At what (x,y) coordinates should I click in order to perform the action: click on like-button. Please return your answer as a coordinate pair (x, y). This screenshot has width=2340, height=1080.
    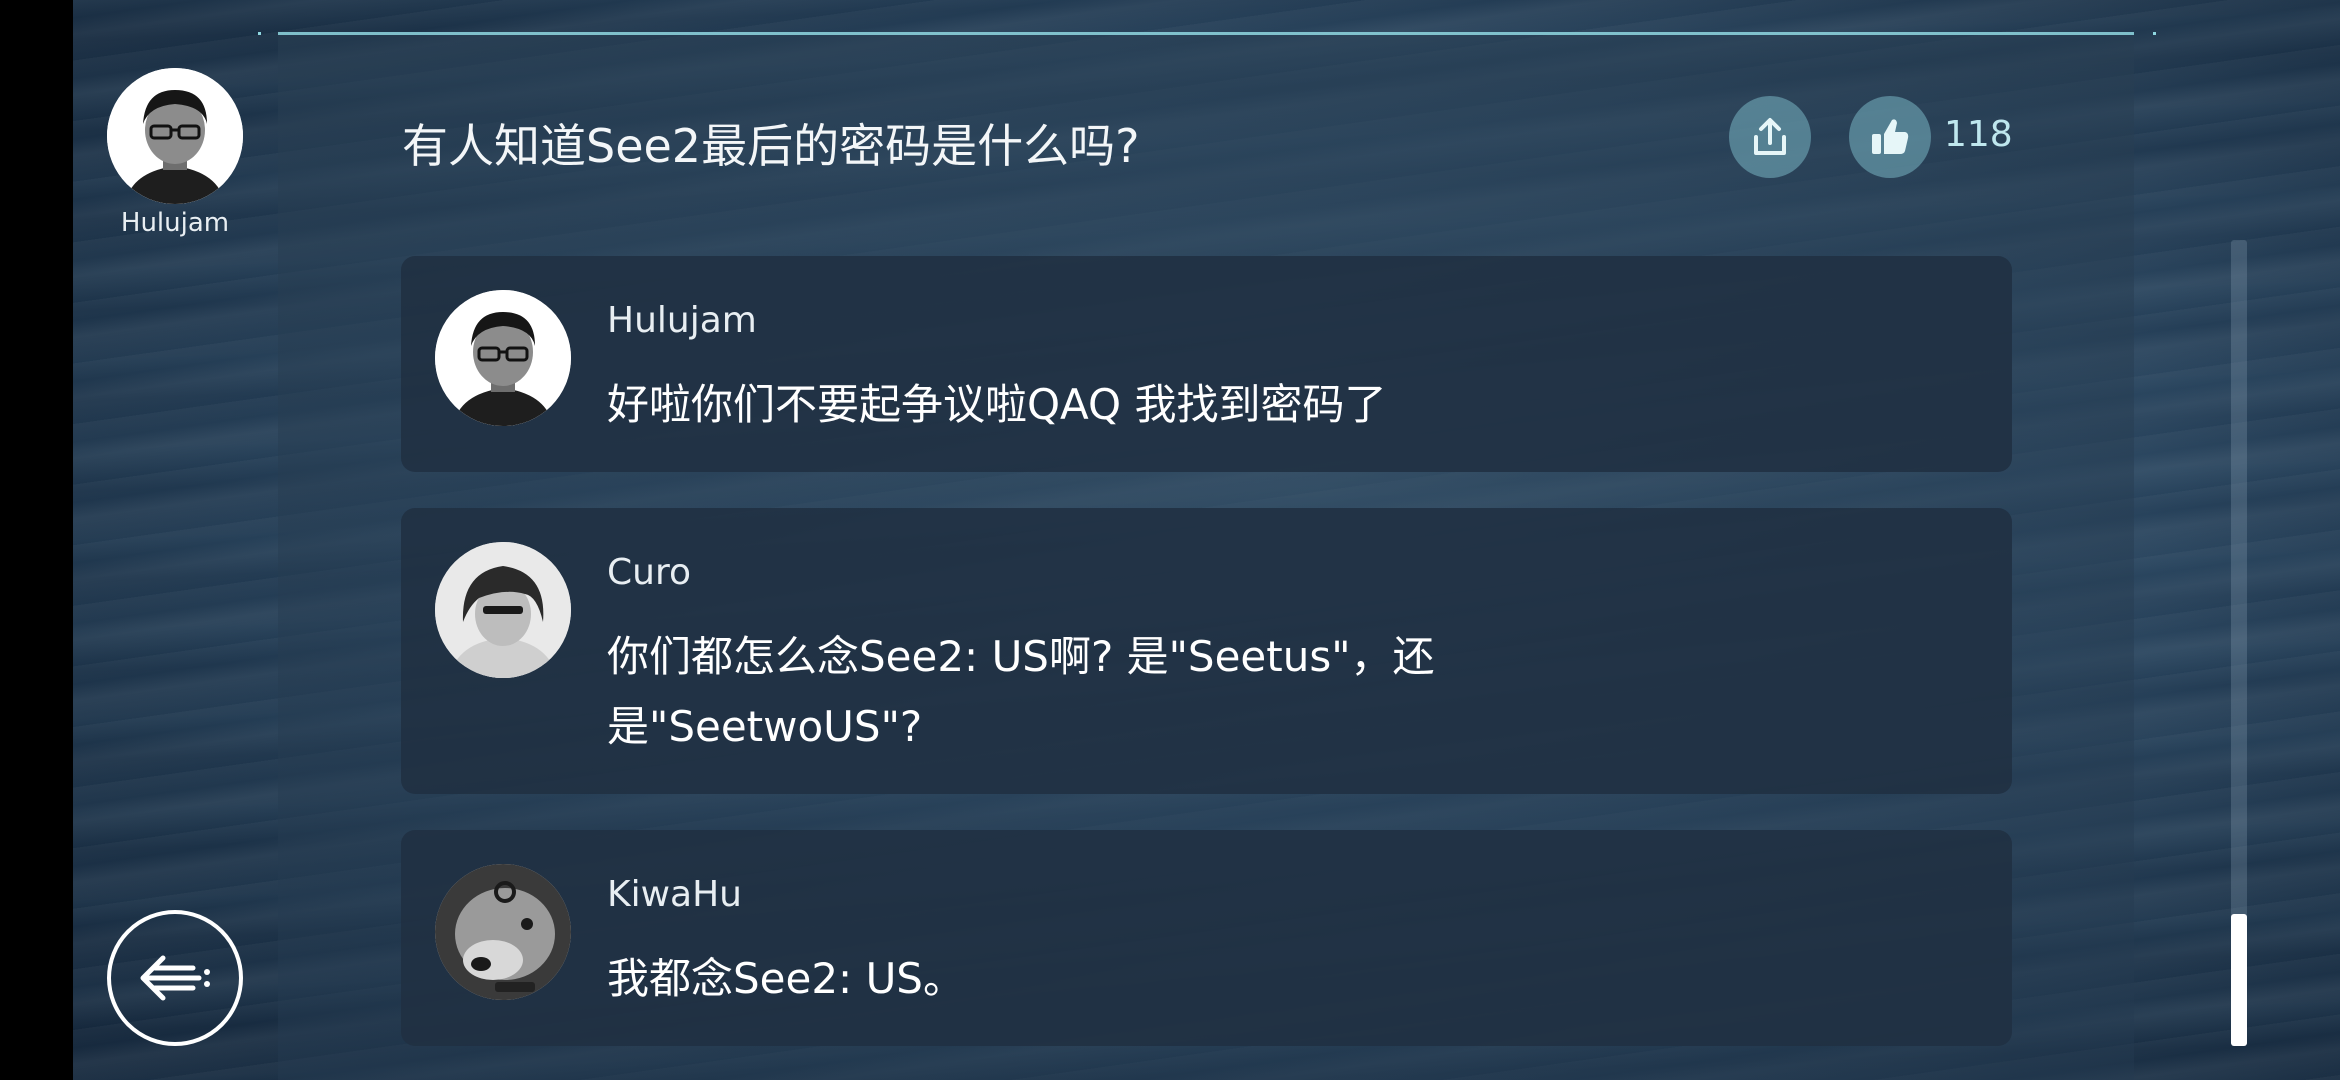
    Looking at the image, I should click on (1890, 137).